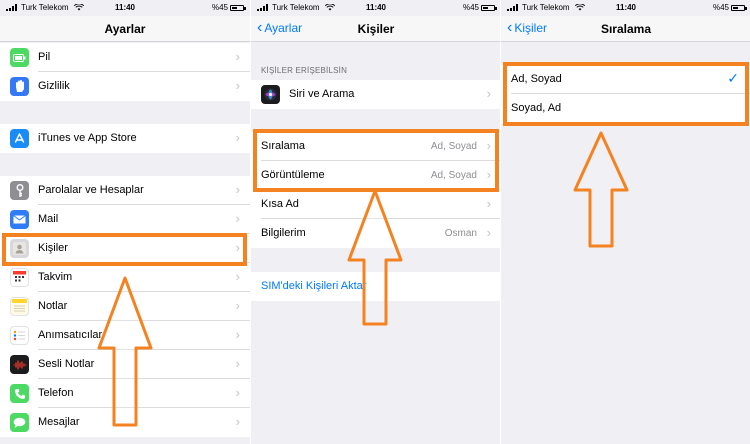 The image size is (750, 444). What do you see at coordinates (125, 364) in the screenshot?
I see `settings-row-sesli-notlar: Sesli Notlar ›` at bounding box center [125, 364].